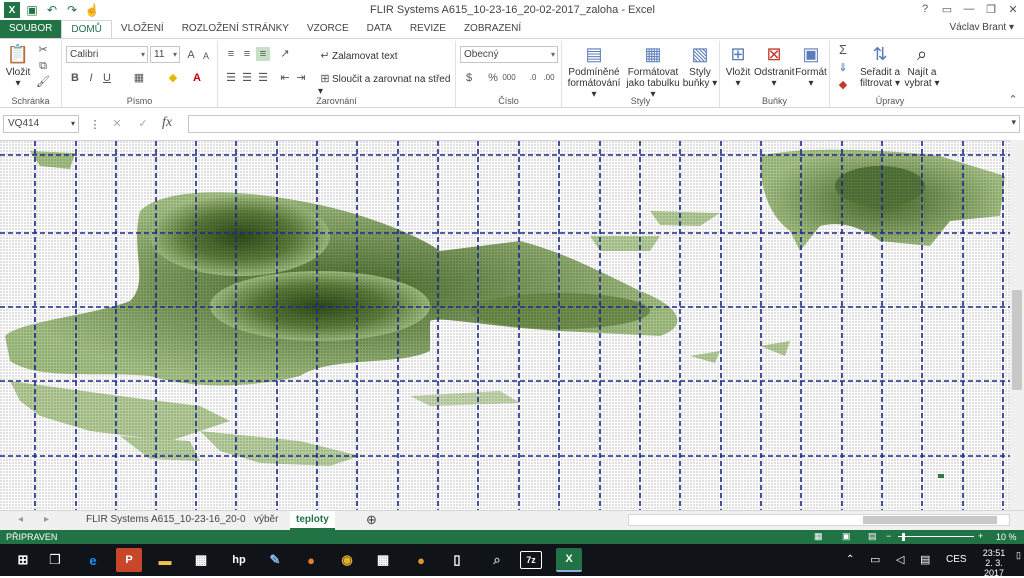  I want to click on autosum-icon: Σ, so click(843, 50).